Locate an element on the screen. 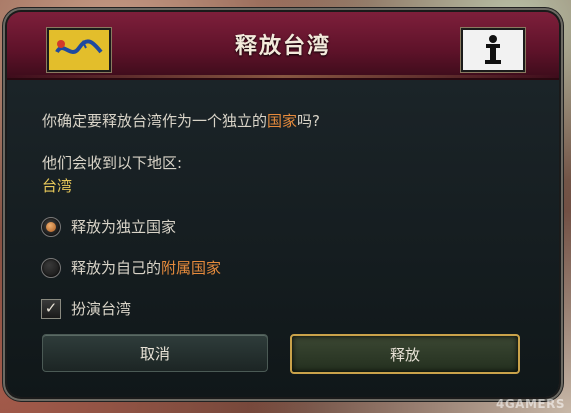 The width and height of the screenshot is (571, 413). option-vassal: 释放为自己的附属国家 is located at coordinates (131, 267).